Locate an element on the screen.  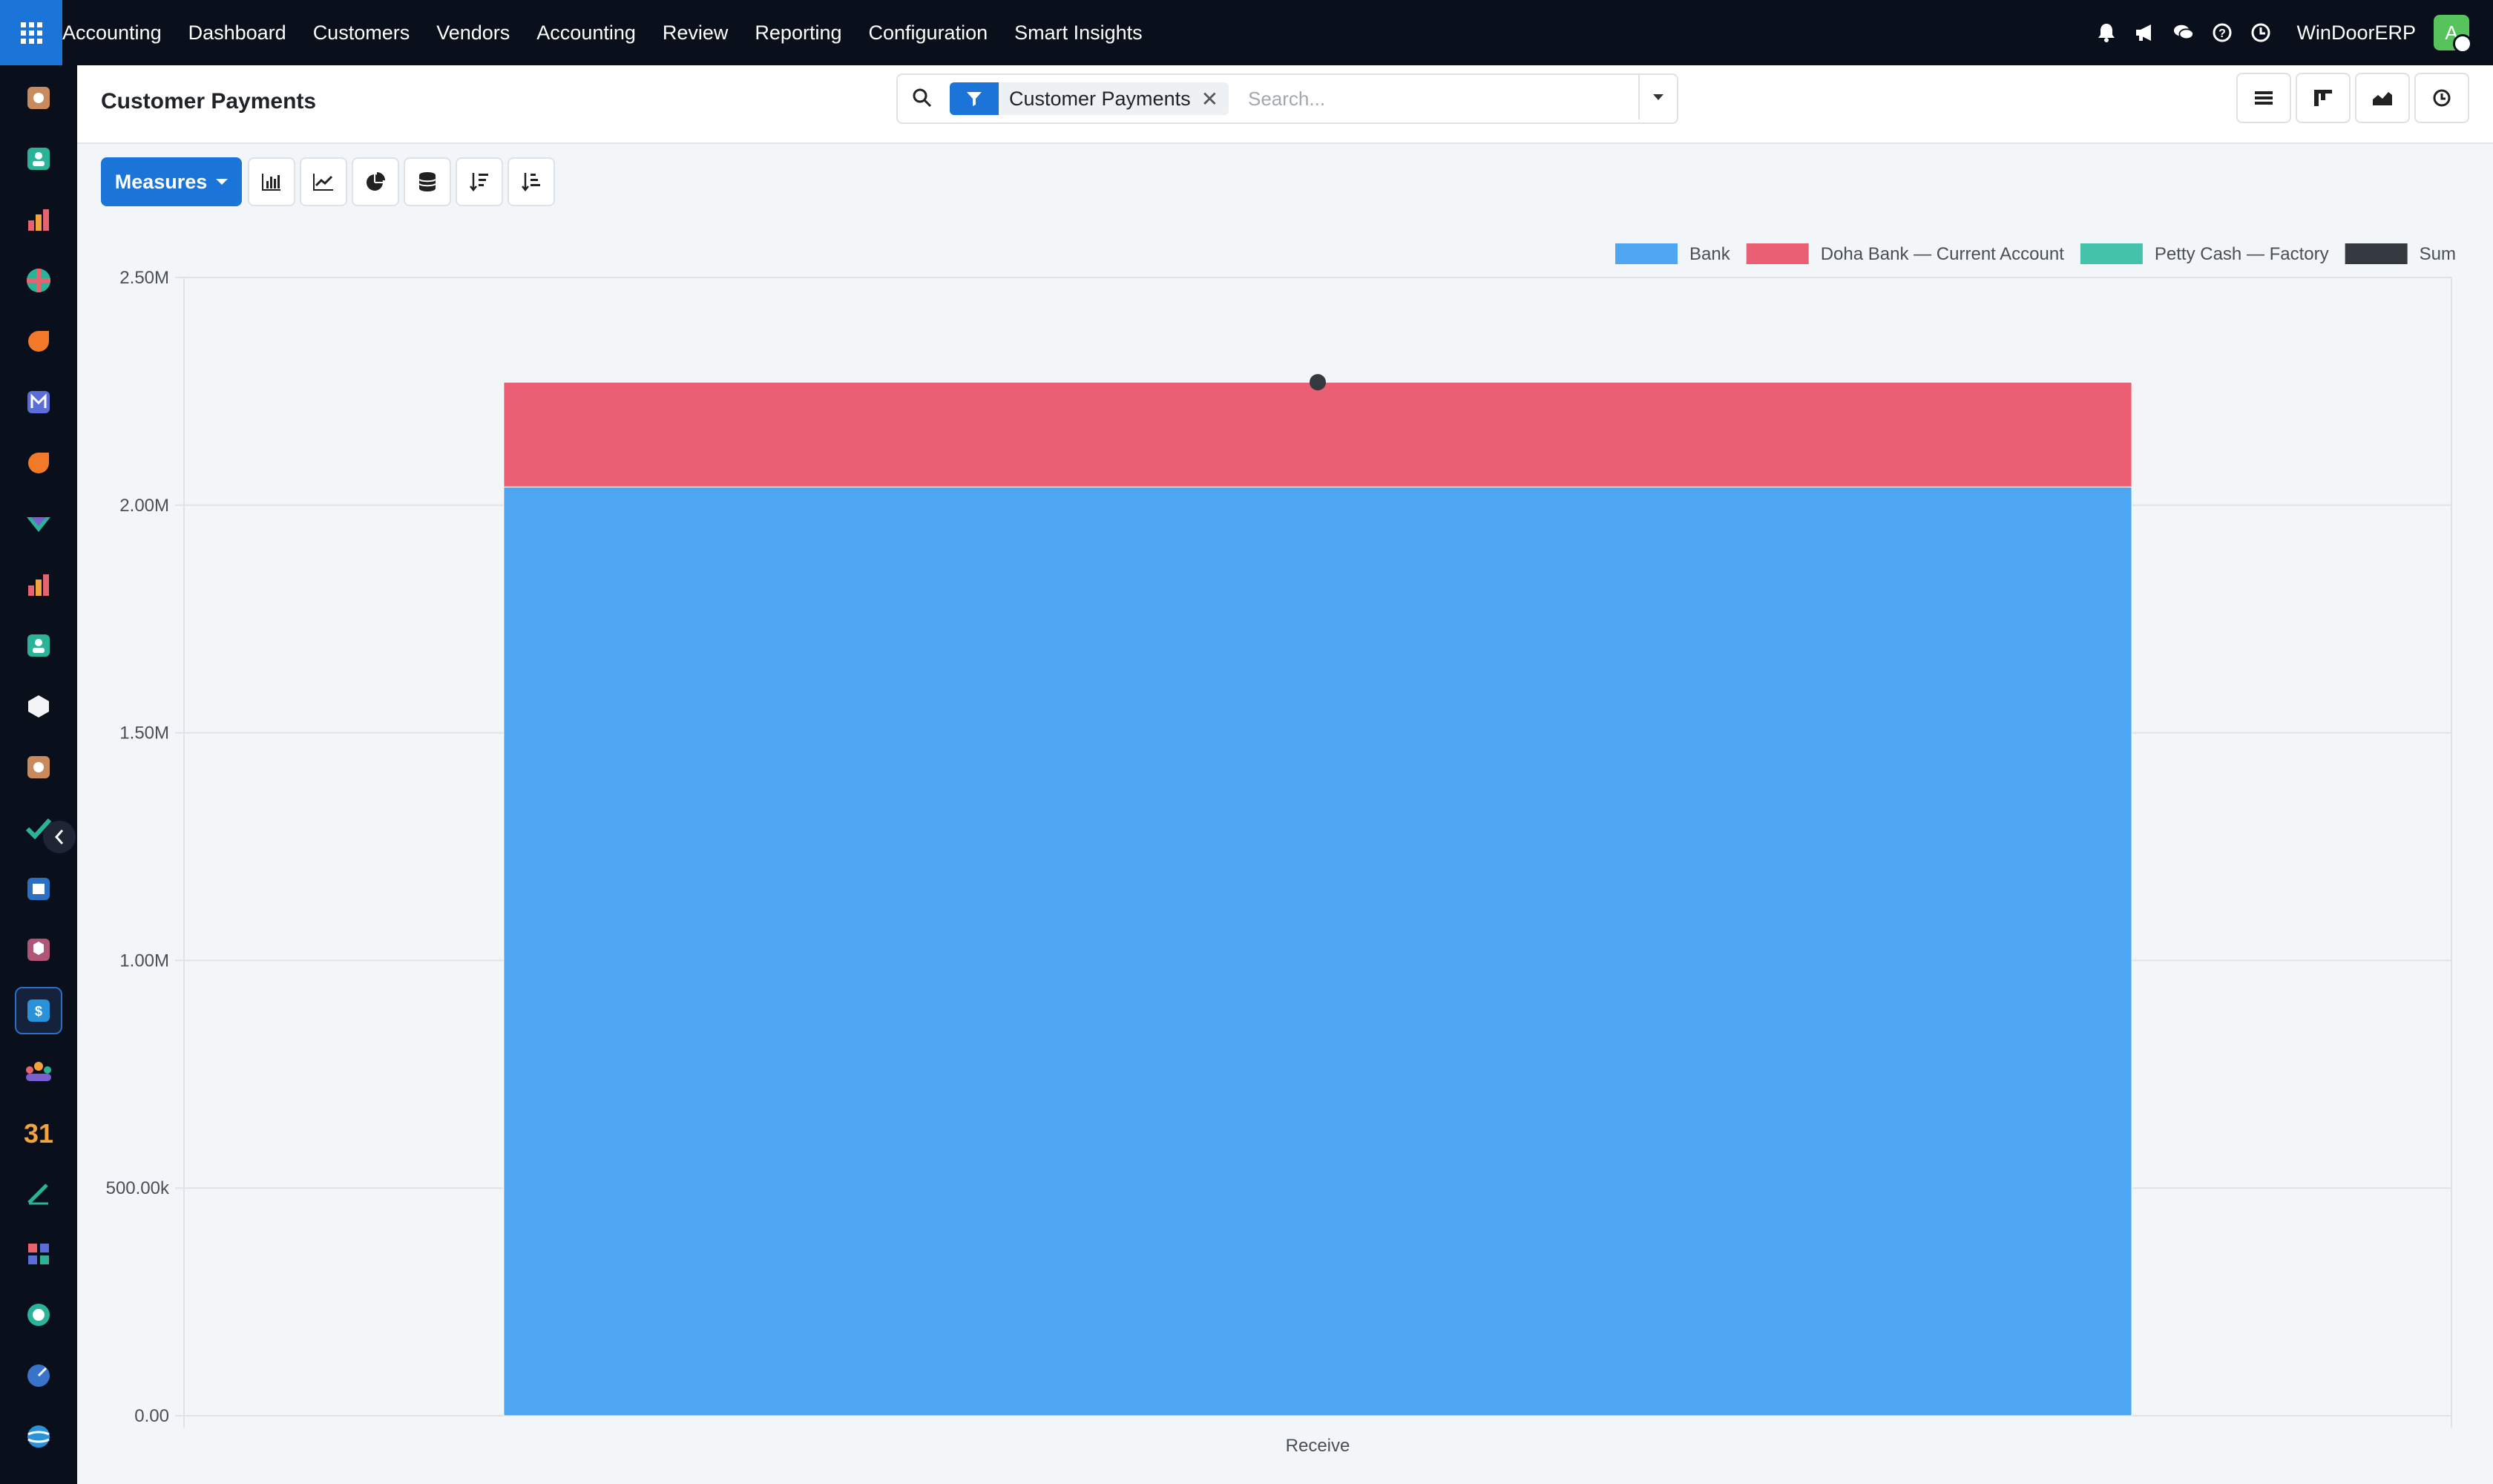
filter-facet: Customer Payments ✕ is located at coordinates (1089, 98).